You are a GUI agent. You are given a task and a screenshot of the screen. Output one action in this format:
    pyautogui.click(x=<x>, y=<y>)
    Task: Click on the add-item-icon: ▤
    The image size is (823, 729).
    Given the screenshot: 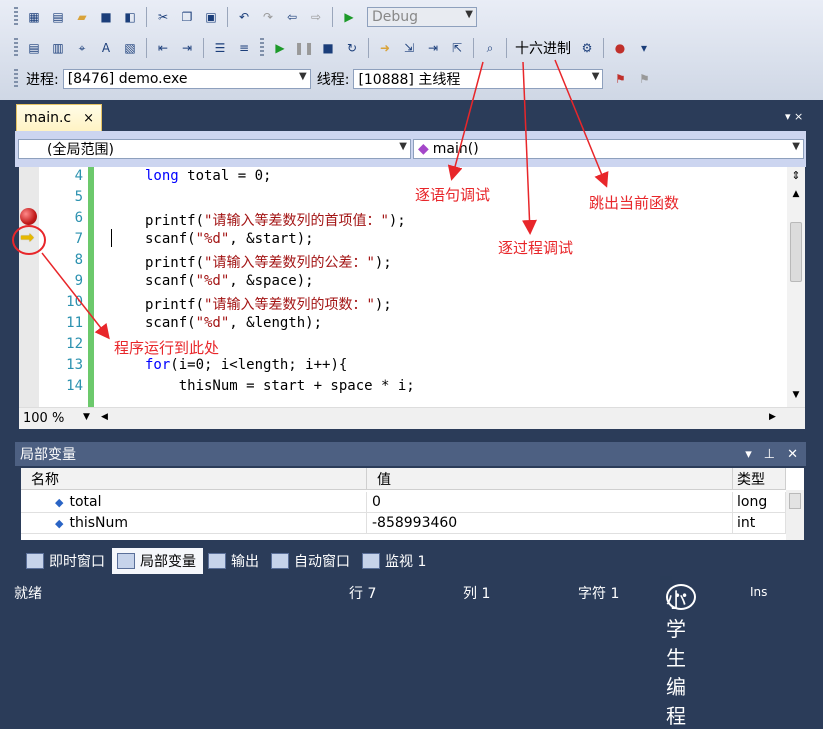 What is the action you would take?
    pyautogui.click(x=58, y=17)
    